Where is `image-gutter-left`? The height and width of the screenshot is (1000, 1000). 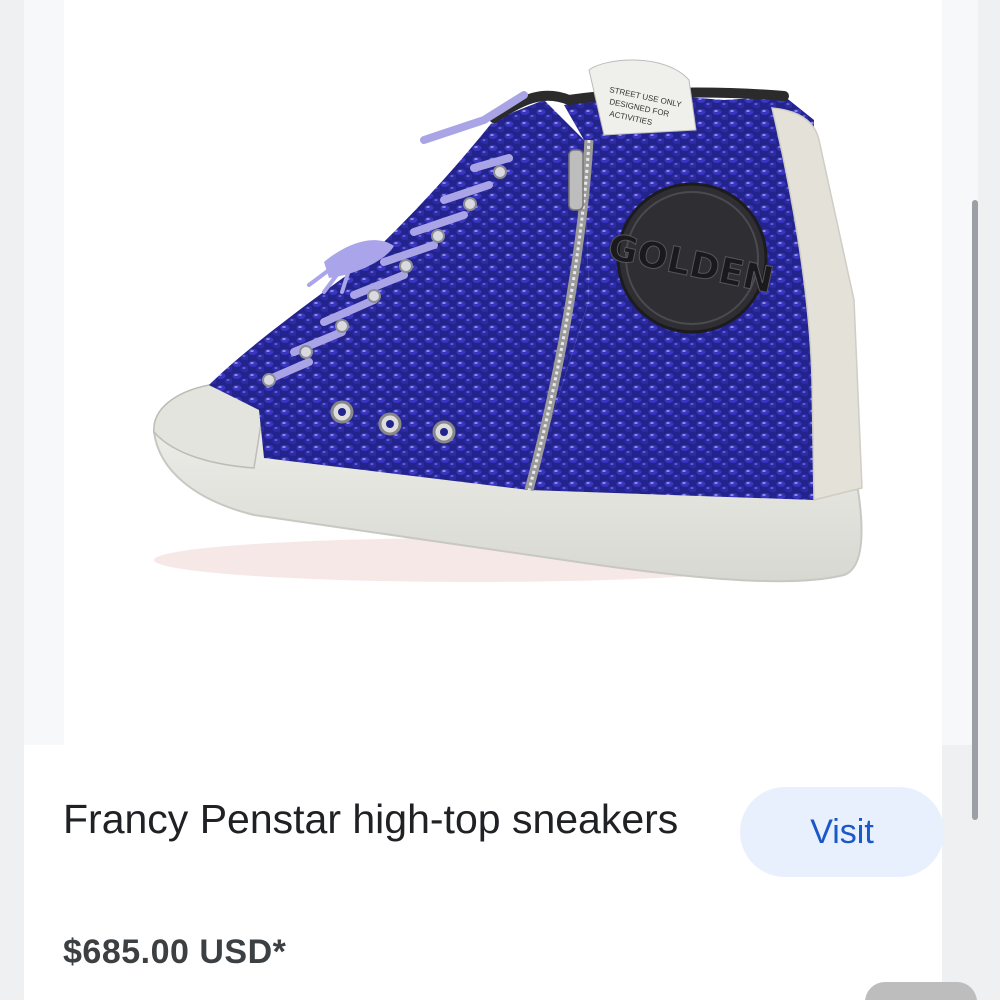
image-gutter-left is located at coordinates (44, 372).